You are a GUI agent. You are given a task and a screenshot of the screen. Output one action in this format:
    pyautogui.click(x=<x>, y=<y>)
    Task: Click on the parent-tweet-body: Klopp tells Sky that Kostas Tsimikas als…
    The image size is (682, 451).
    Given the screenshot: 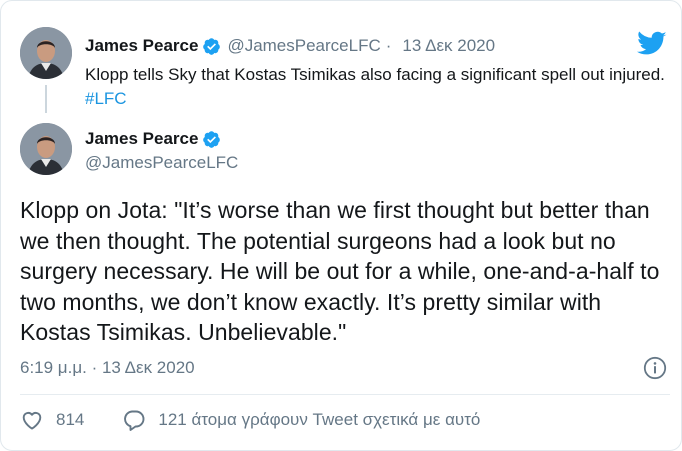 What is the action you would take?
    pyautogui.click(x=375, y=74)
    